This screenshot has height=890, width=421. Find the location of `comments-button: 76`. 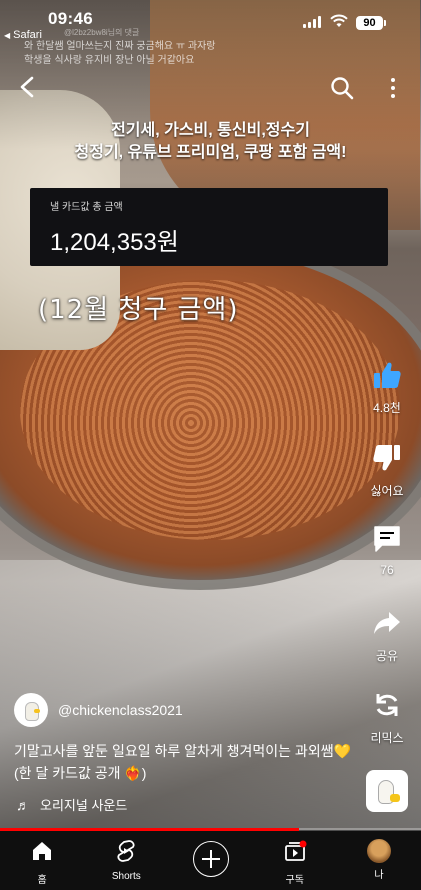

comments-button: 76 is located at coordinates (387, 550).